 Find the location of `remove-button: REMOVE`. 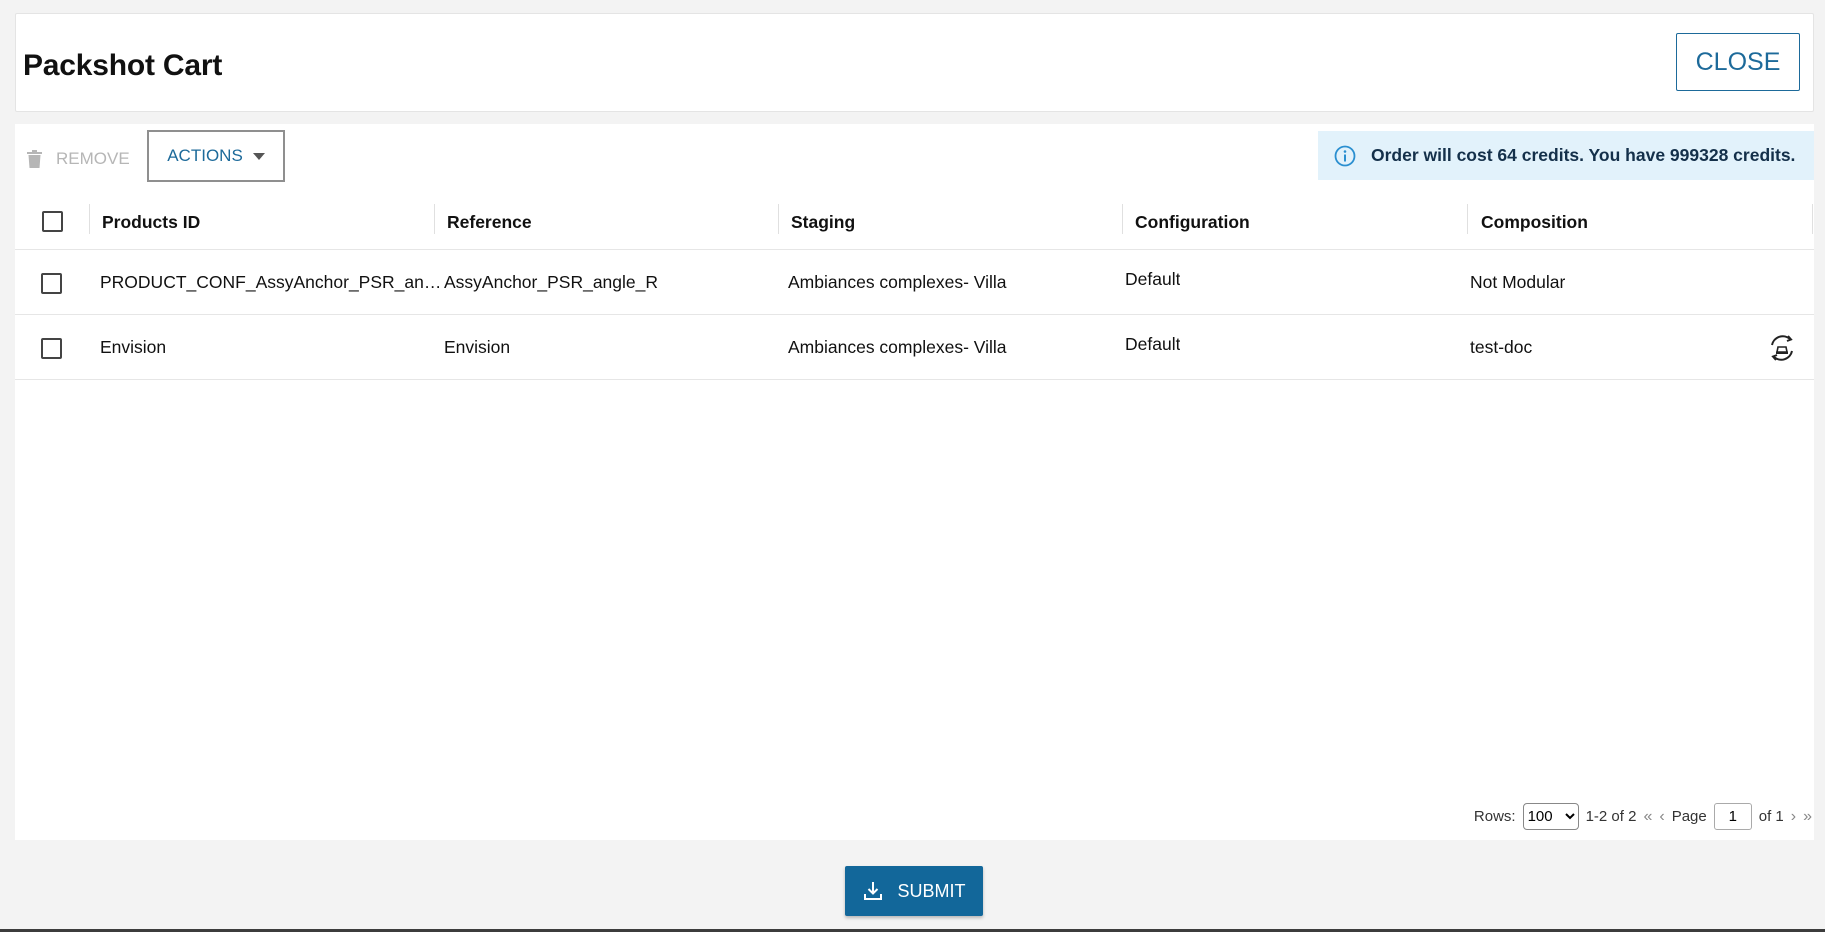

remove-button: REMOVE is located at coordinates (78, 159).